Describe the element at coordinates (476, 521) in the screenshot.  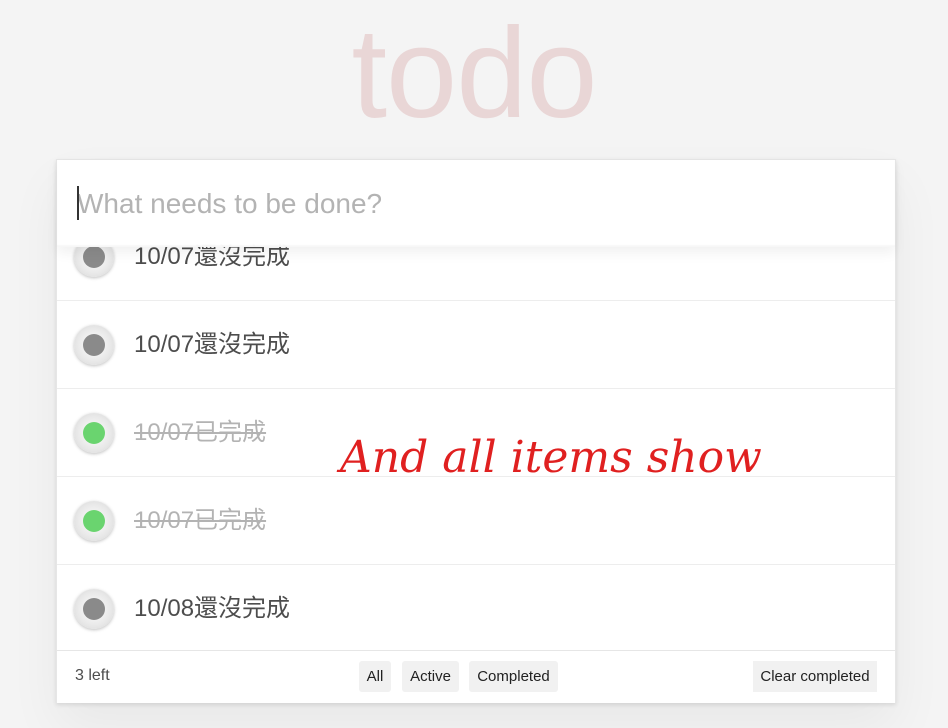
I see `todo-item: 10/07已完成` at that location.